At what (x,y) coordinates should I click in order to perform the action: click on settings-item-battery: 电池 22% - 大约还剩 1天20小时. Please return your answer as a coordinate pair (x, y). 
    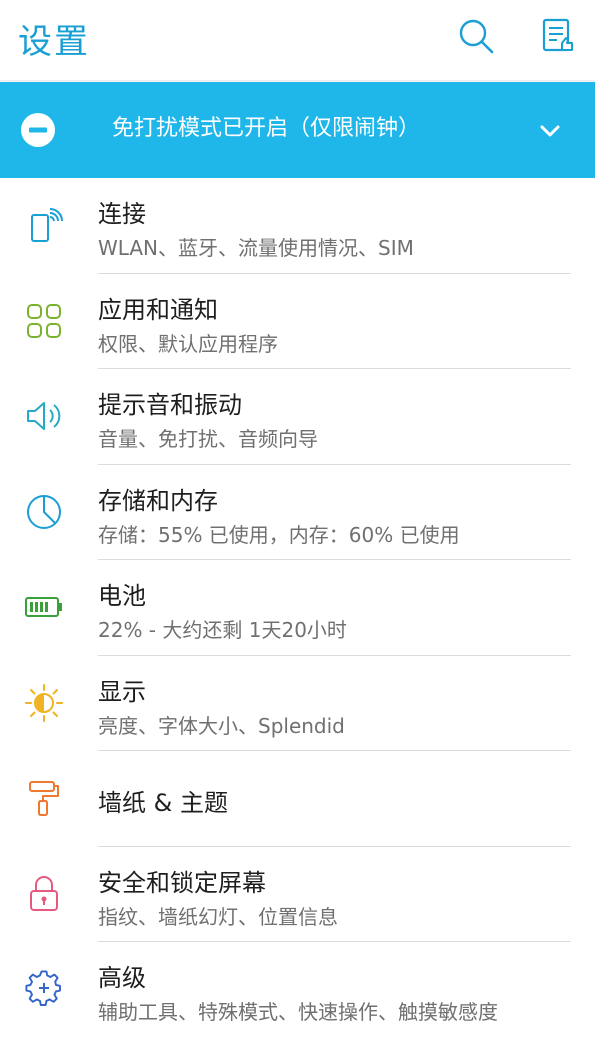
    Looking at the image, I should click on (297, 608).